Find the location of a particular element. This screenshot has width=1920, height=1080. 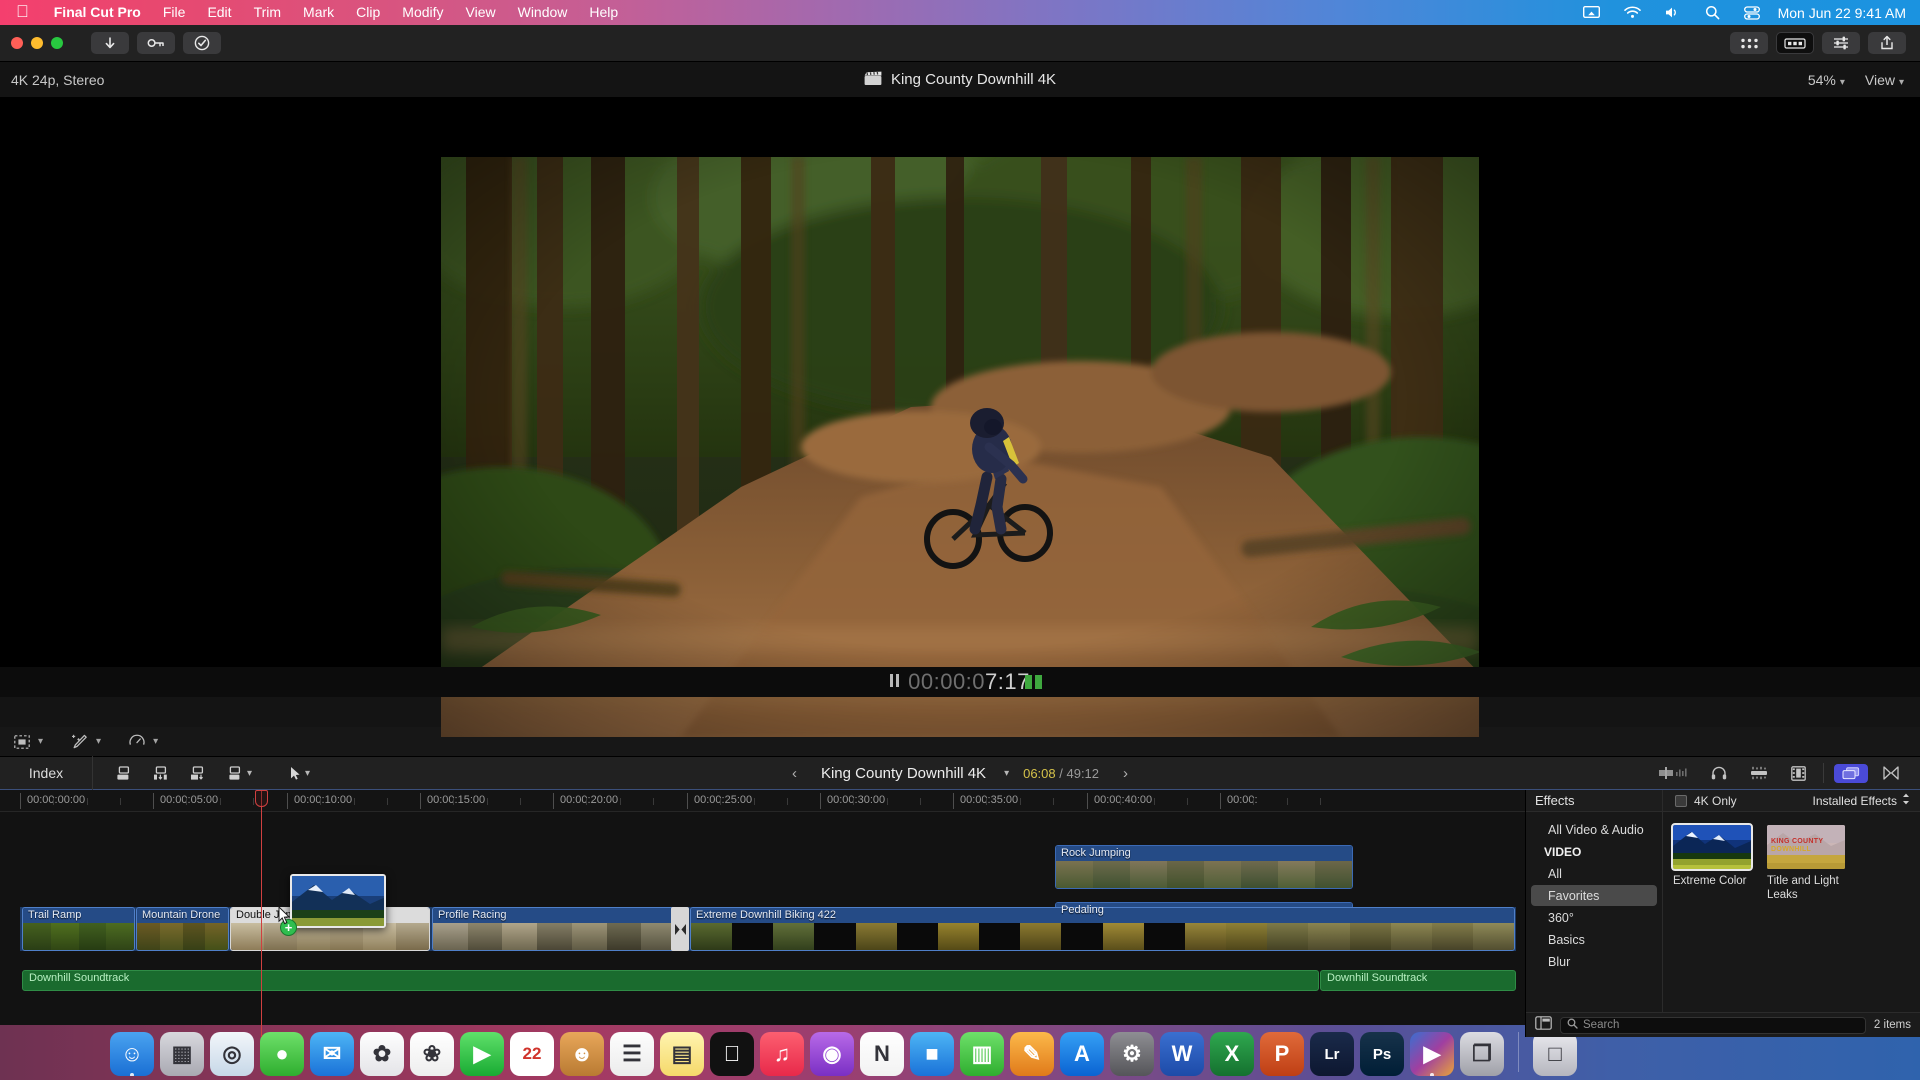

4k-only-label: 4K Only is located at coordinates (1715, 801).